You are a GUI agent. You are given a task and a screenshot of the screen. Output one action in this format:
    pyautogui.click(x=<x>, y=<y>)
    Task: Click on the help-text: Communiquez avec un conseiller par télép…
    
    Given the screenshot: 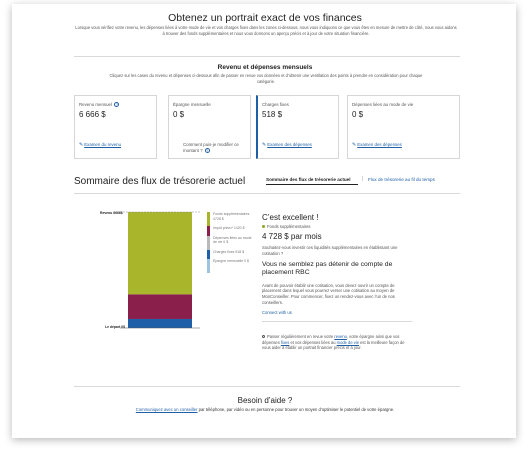 What is the action you would take?
    pyautogui.click(x=265, y=409)
    